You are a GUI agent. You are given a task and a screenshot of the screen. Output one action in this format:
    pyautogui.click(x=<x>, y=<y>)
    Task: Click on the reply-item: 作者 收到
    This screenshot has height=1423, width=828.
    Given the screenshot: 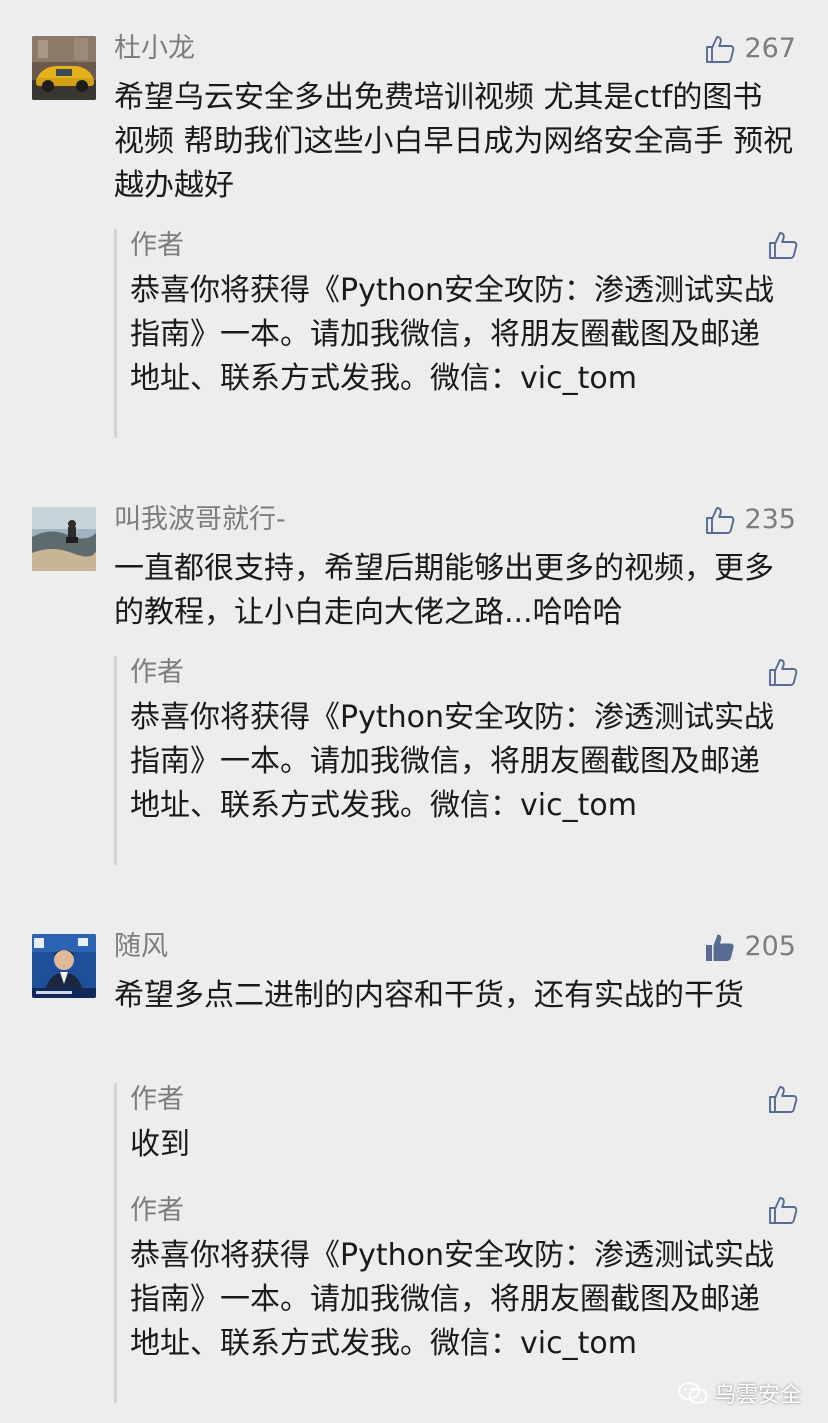 What is the action you would take?
    pyautogui.click(x=458, y=1125)
    